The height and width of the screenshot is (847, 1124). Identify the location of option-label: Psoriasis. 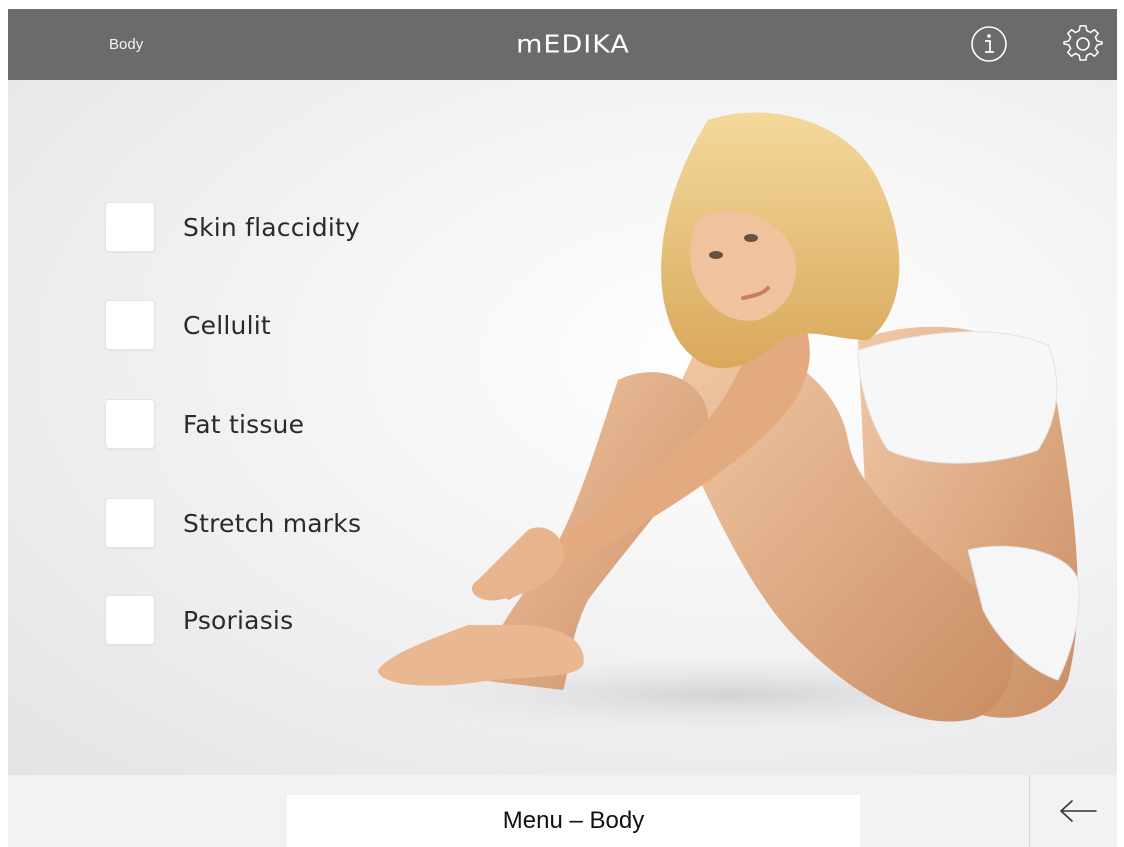
(238, 620).